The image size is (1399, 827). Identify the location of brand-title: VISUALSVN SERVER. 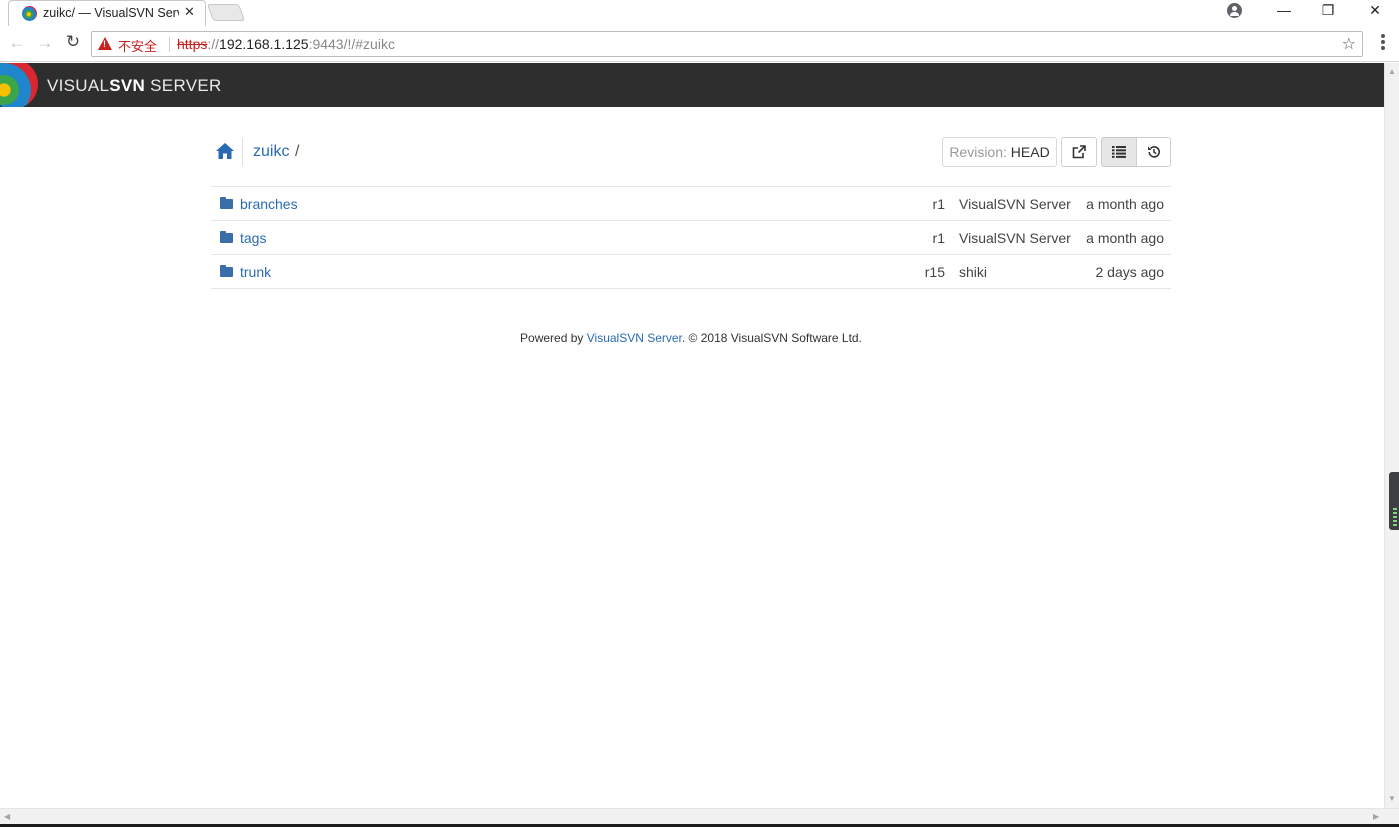
(134, 86).